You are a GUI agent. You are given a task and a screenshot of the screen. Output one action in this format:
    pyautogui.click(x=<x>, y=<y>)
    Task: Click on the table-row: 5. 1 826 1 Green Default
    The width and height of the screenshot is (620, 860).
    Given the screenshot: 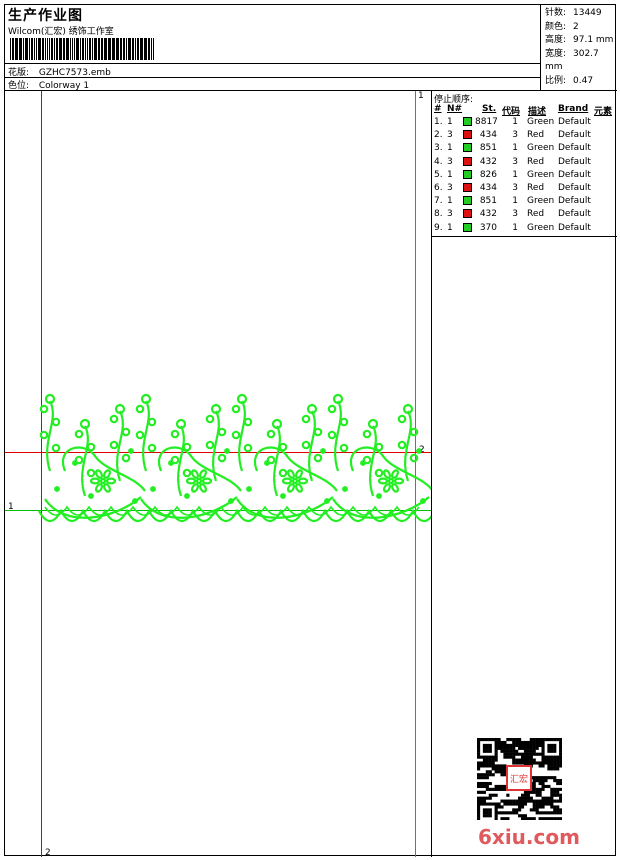 What is the action you would take?
    pyautogui.click(x=524, y=176)
    